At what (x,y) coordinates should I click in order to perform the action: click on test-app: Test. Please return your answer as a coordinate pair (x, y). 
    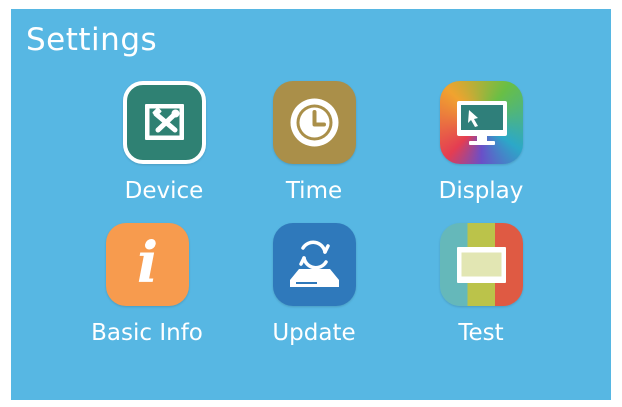
    Looking at the image, I should click on (481, 287).